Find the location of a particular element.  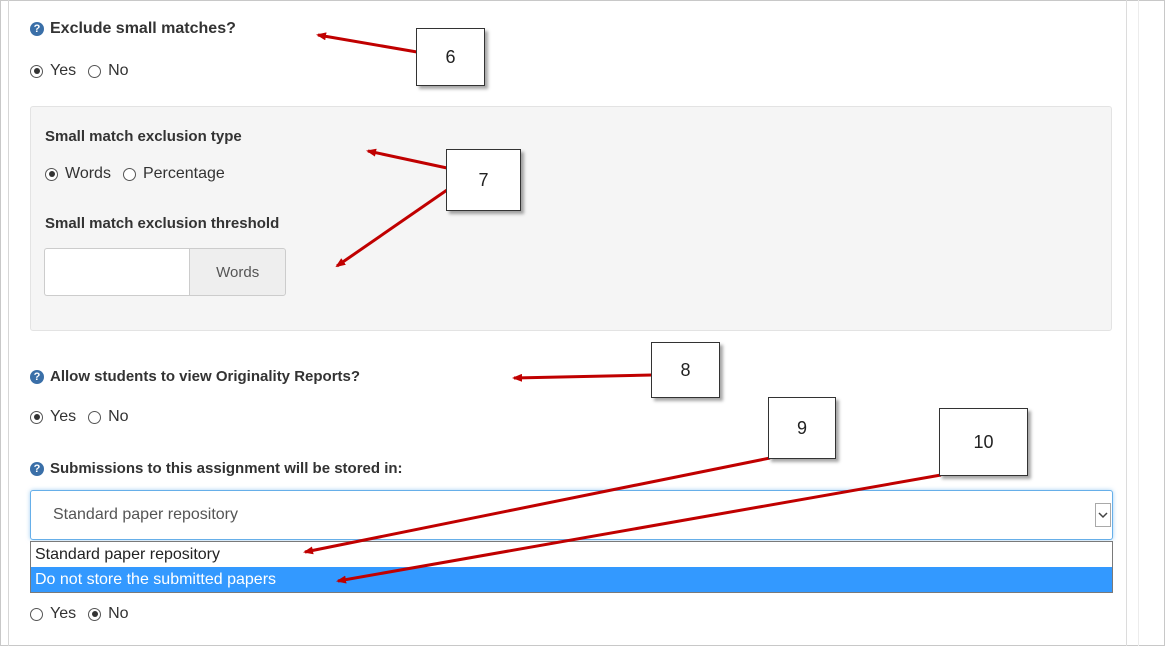

exclusion-type-percentage-option: Percentage is located at coordinates (173, 174).